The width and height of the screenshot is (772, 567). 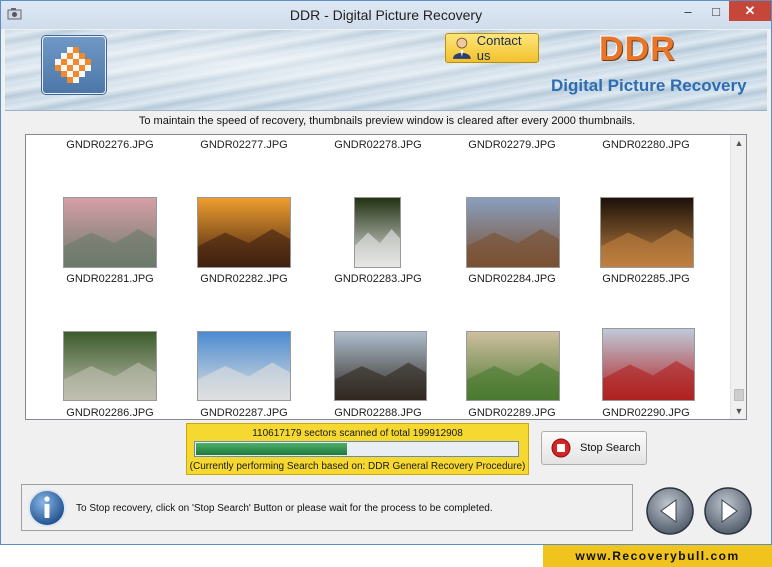 What do you see at coordinates (513, 232) in the screenshot?
I see `thumbnail-image-mountains` at bounding box center [513, 232].